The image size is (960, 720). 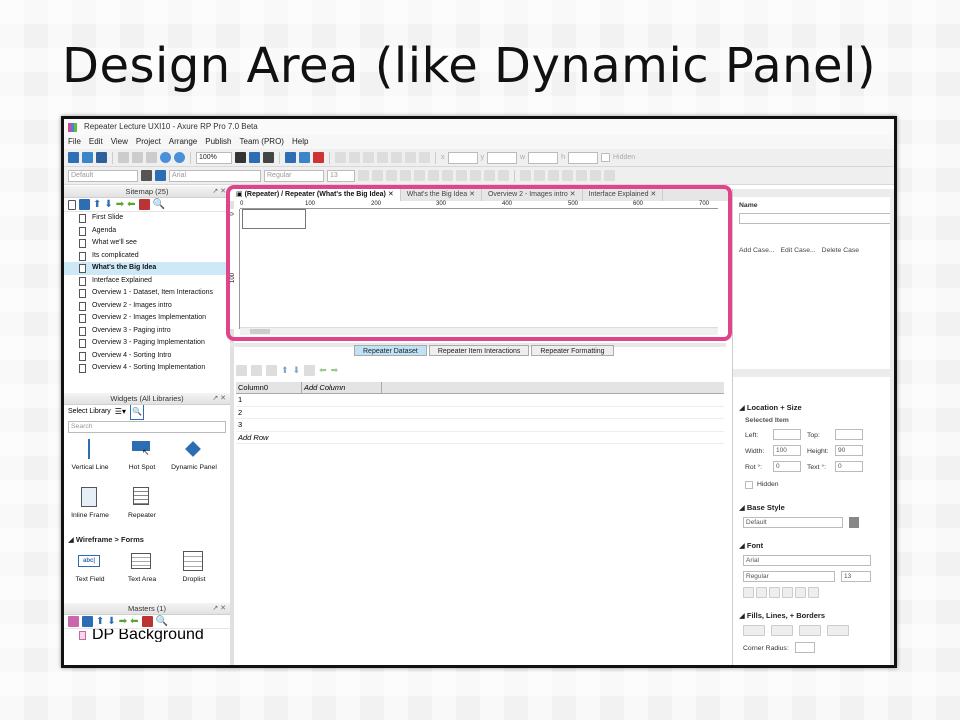 I want to click on location-size-section: ◢ Location + Size, so click(x=770, y=407).